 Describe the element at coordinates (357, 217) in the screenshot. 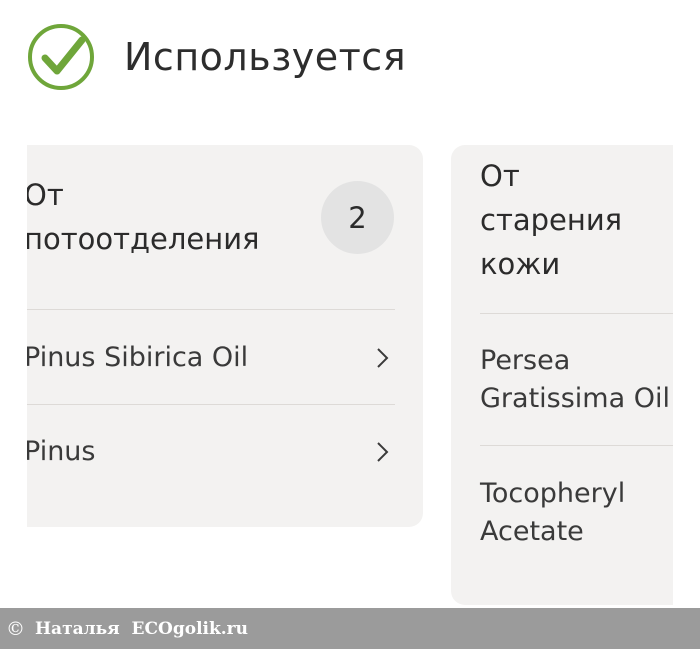

I see `count-badge: 2` at that location.